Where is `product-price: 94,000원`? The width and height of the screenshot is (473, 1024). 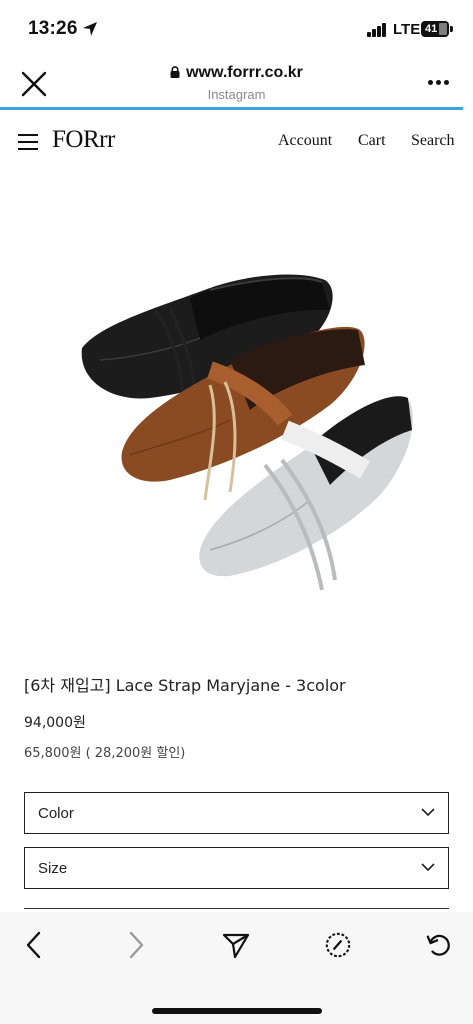
product-price: 94,000원 is located at coordinates (55, 723).